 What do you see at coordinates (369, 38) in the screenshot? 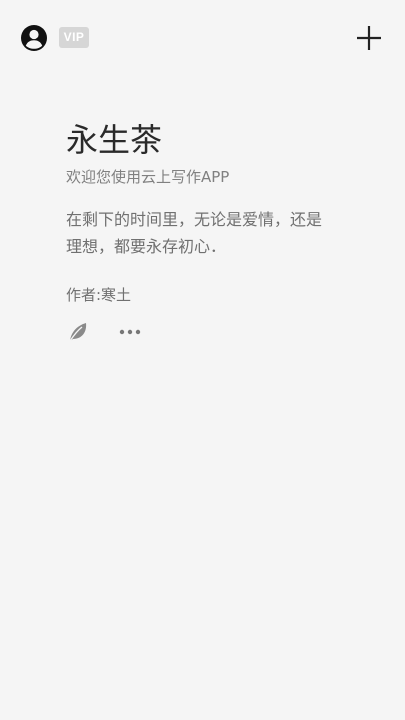
I see `plus-icon` at bounding box center [369, 38].